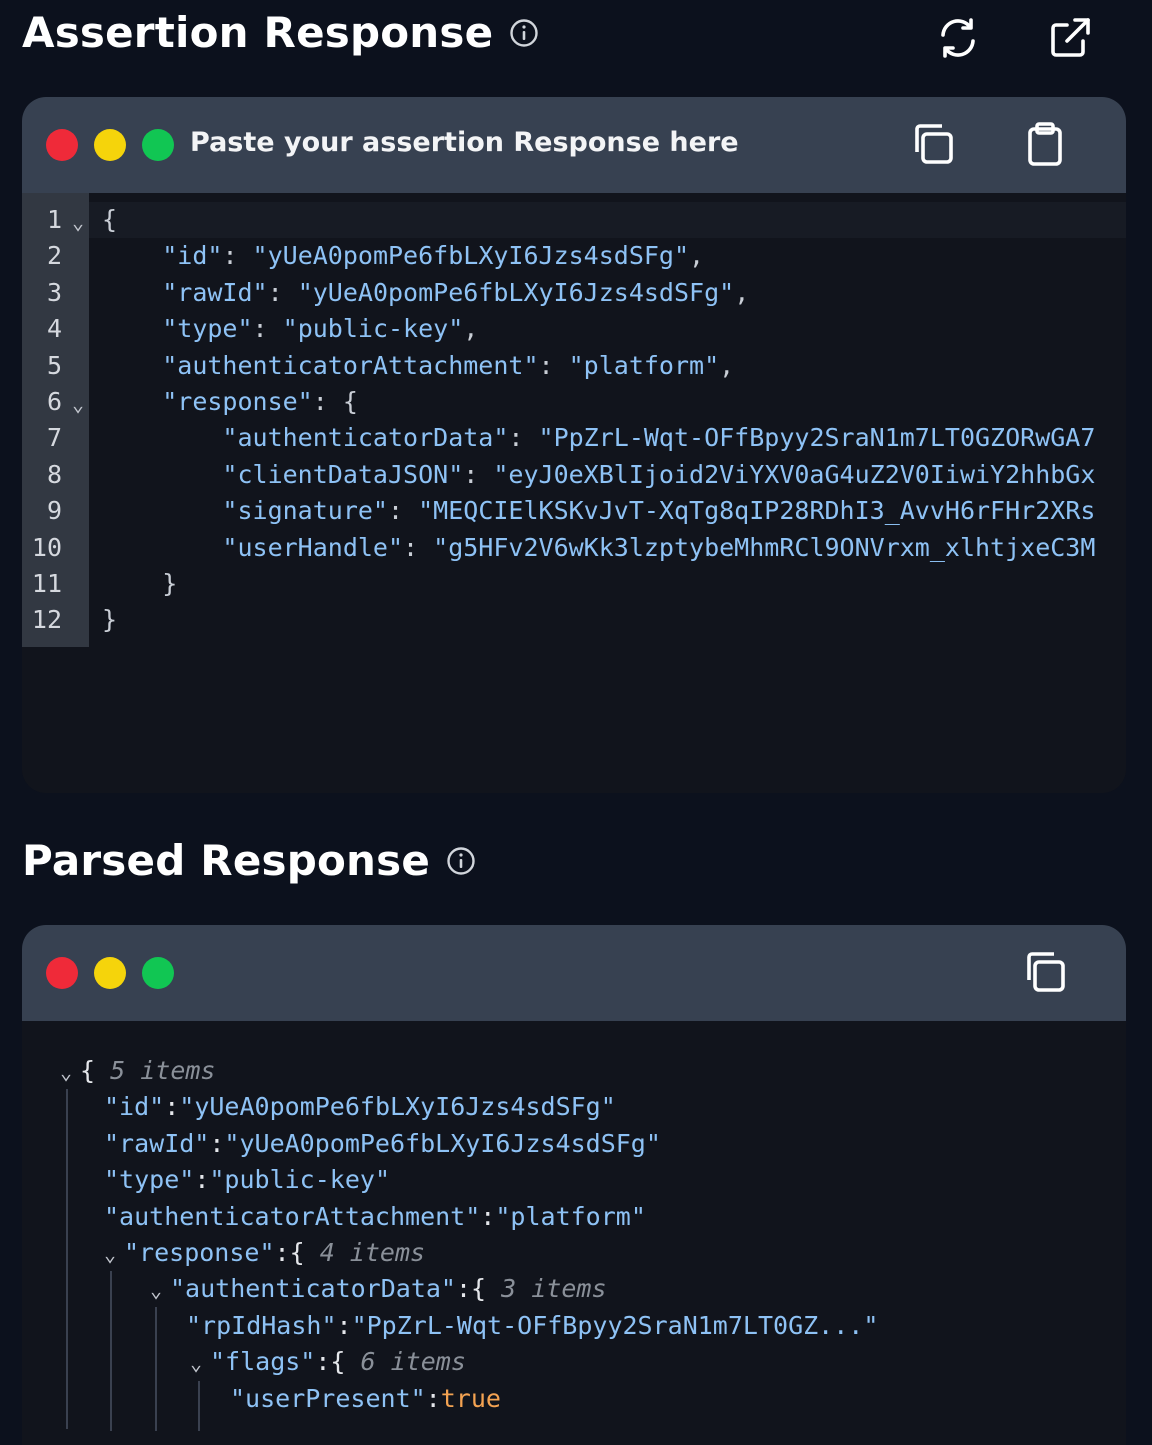 The width and height of the screenshot is (1152, 1445). I want to click on tree-node: ⌄ "flags":{ 6 items, so click(328, 1362).